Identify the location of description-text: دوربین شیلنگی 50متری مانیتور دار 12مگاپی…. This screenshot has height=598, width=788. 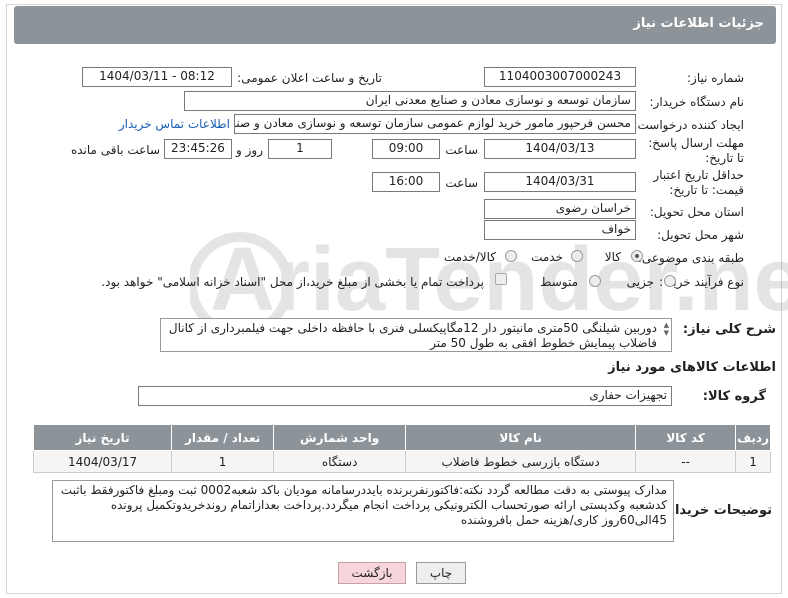
(412, 335).